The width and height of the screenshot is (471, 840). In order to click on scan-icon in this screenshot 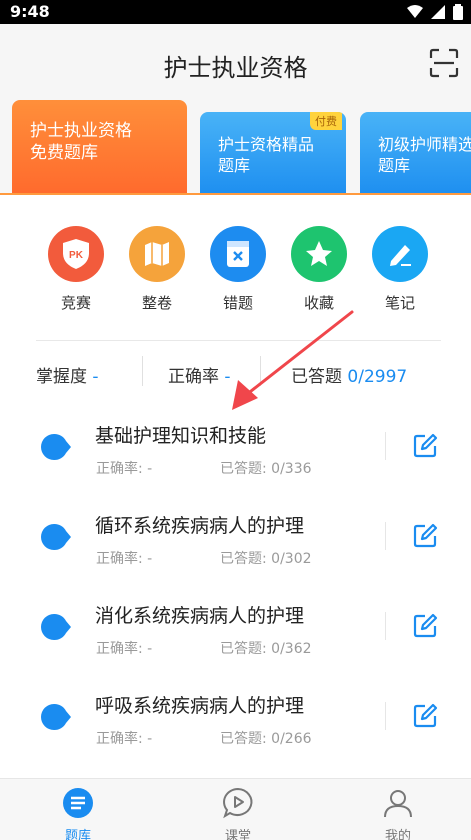, I will do `click(444, 63)`.